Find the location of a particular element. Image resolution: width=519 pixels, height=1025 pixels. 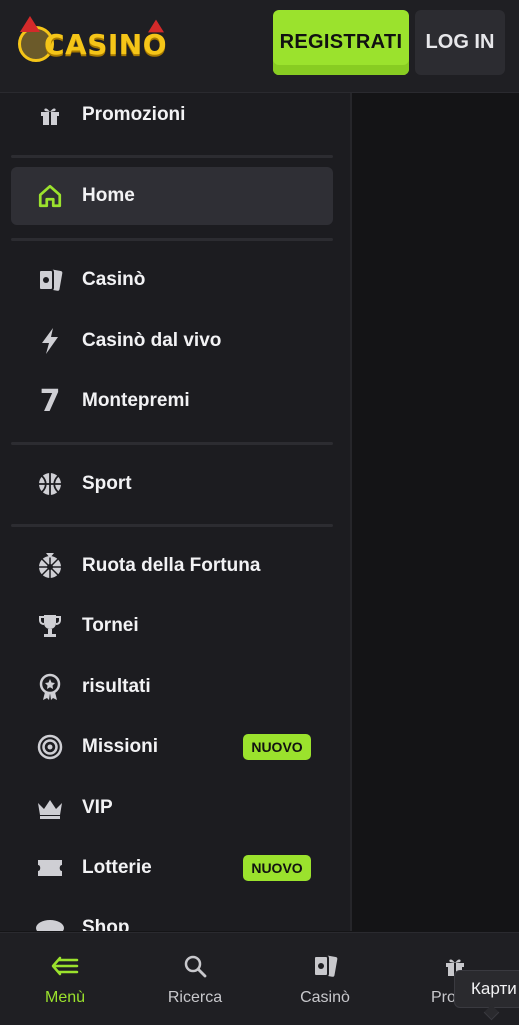

home-icon is located at coordinates (50, 196).